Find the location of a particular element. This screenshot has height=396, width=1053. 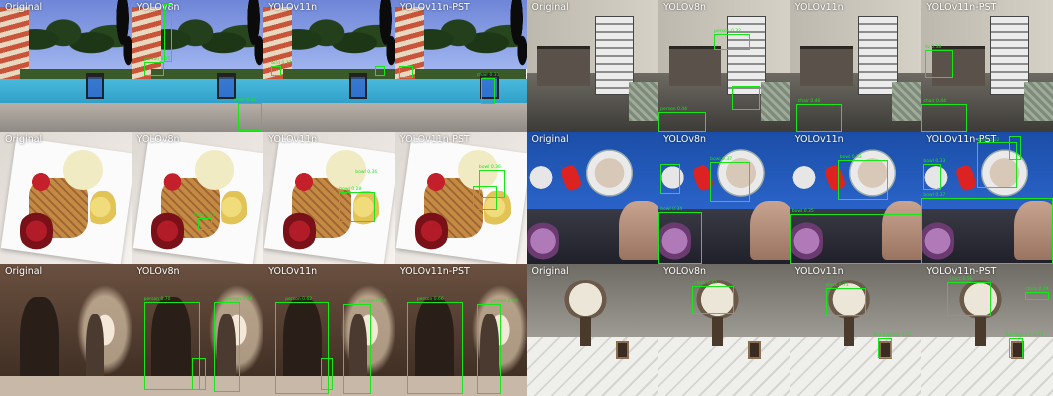

detection-label: bowl 0.37 is located at coordinates (721, 159).